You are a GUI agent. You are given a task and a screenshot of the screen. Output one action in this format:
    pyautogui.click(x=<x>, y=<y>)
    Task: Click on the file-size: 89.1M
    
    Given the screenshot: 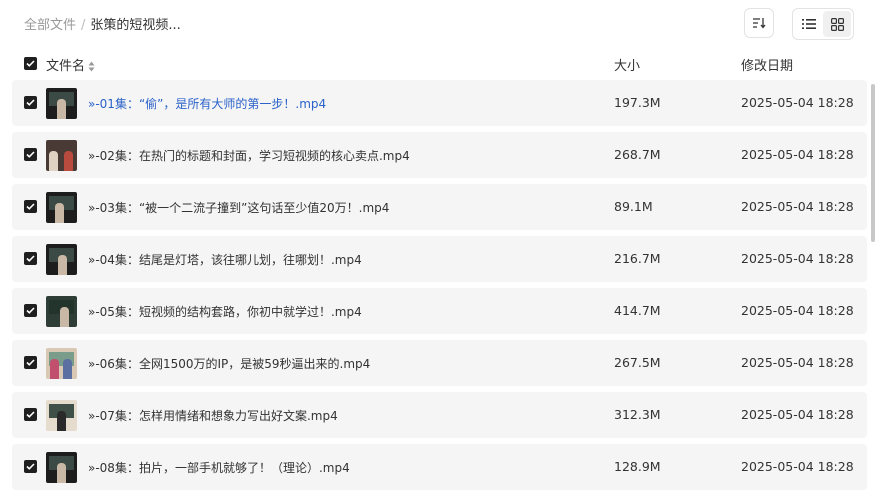 What is the action you would take?
    pyautogui.click(x=633, y=206)
    